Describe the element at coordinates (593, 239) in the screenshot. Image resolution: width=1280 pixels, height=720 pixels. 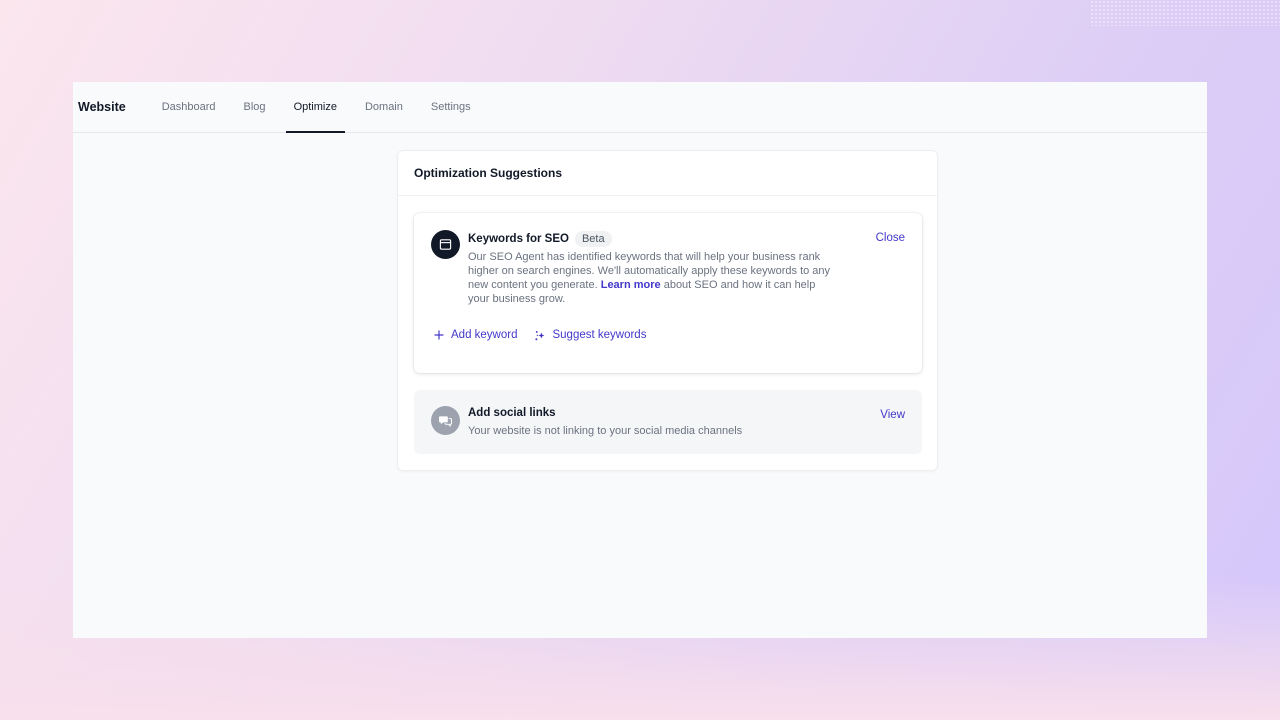
I see `beta-badge: Beta` at that location.